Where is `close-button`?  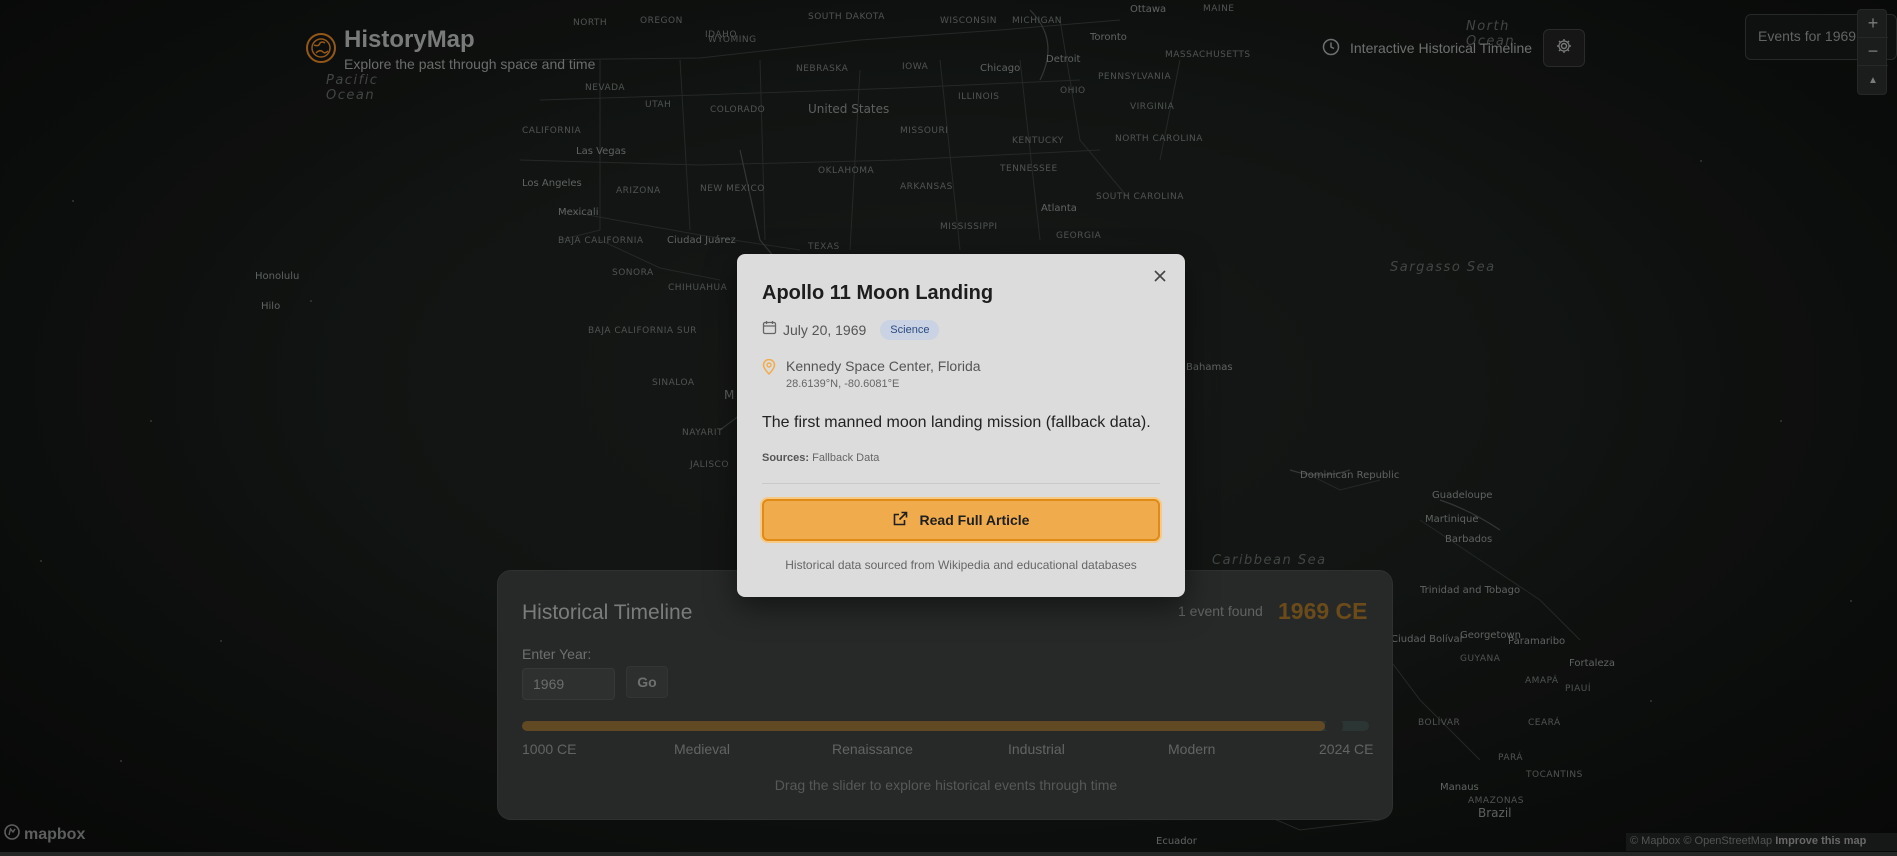
close-button is located at coordinates (1160, 278).